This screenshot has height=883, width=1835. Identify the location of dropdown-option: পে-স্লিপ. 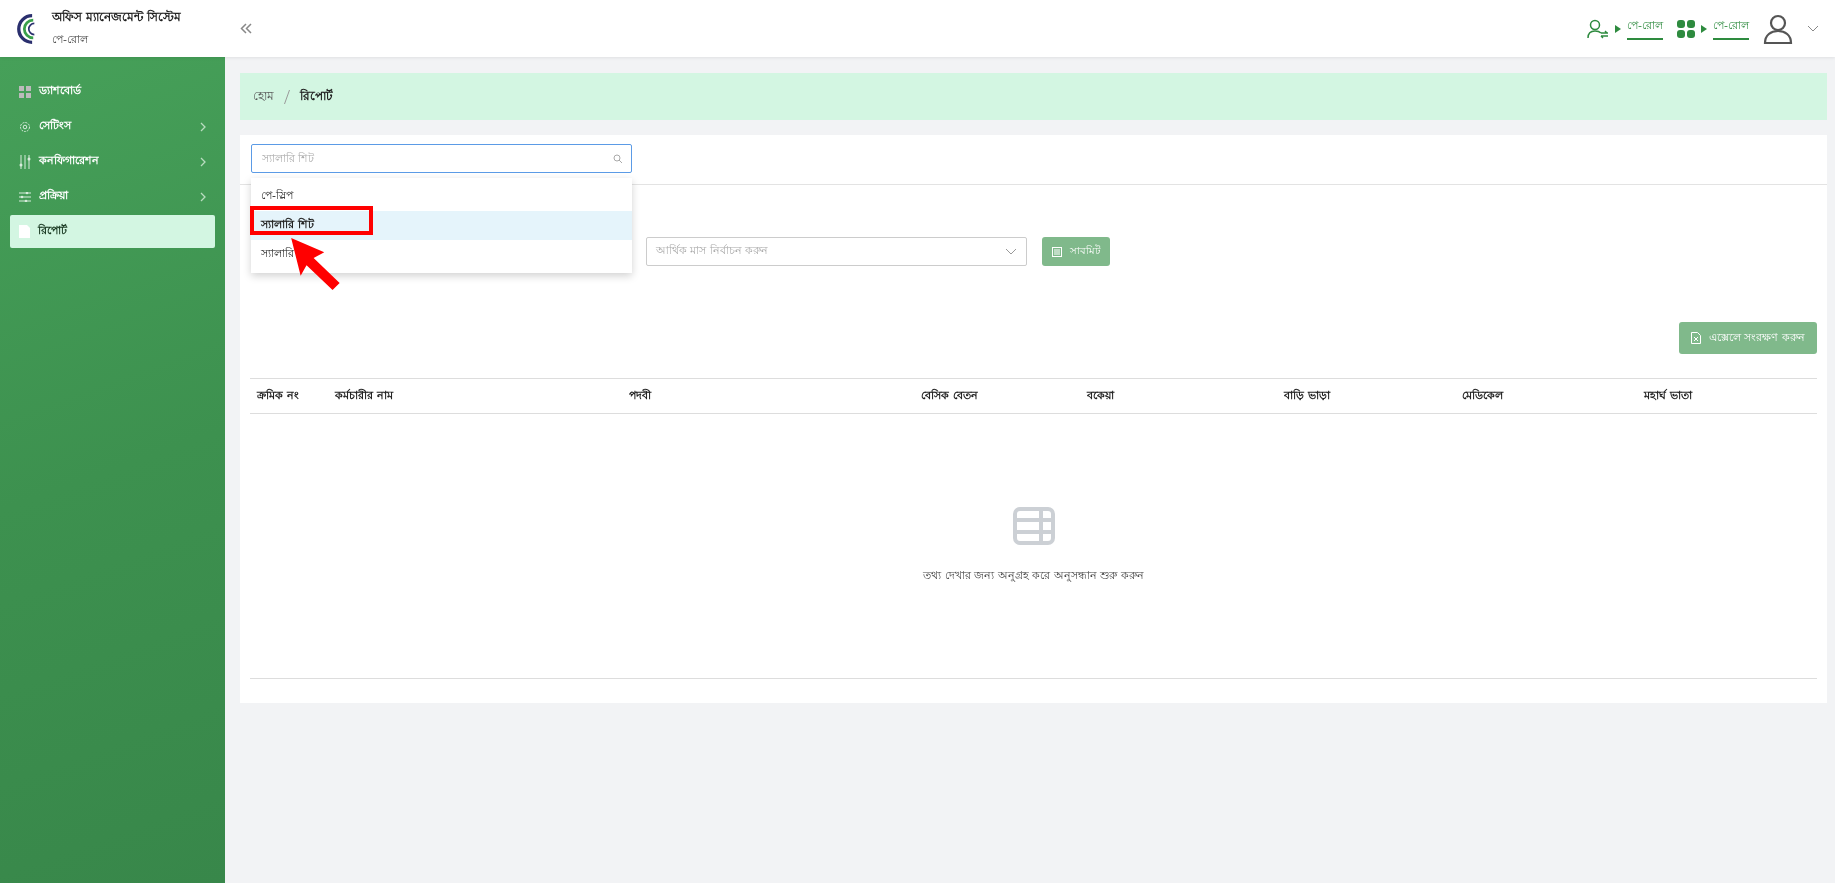
(441, 196).